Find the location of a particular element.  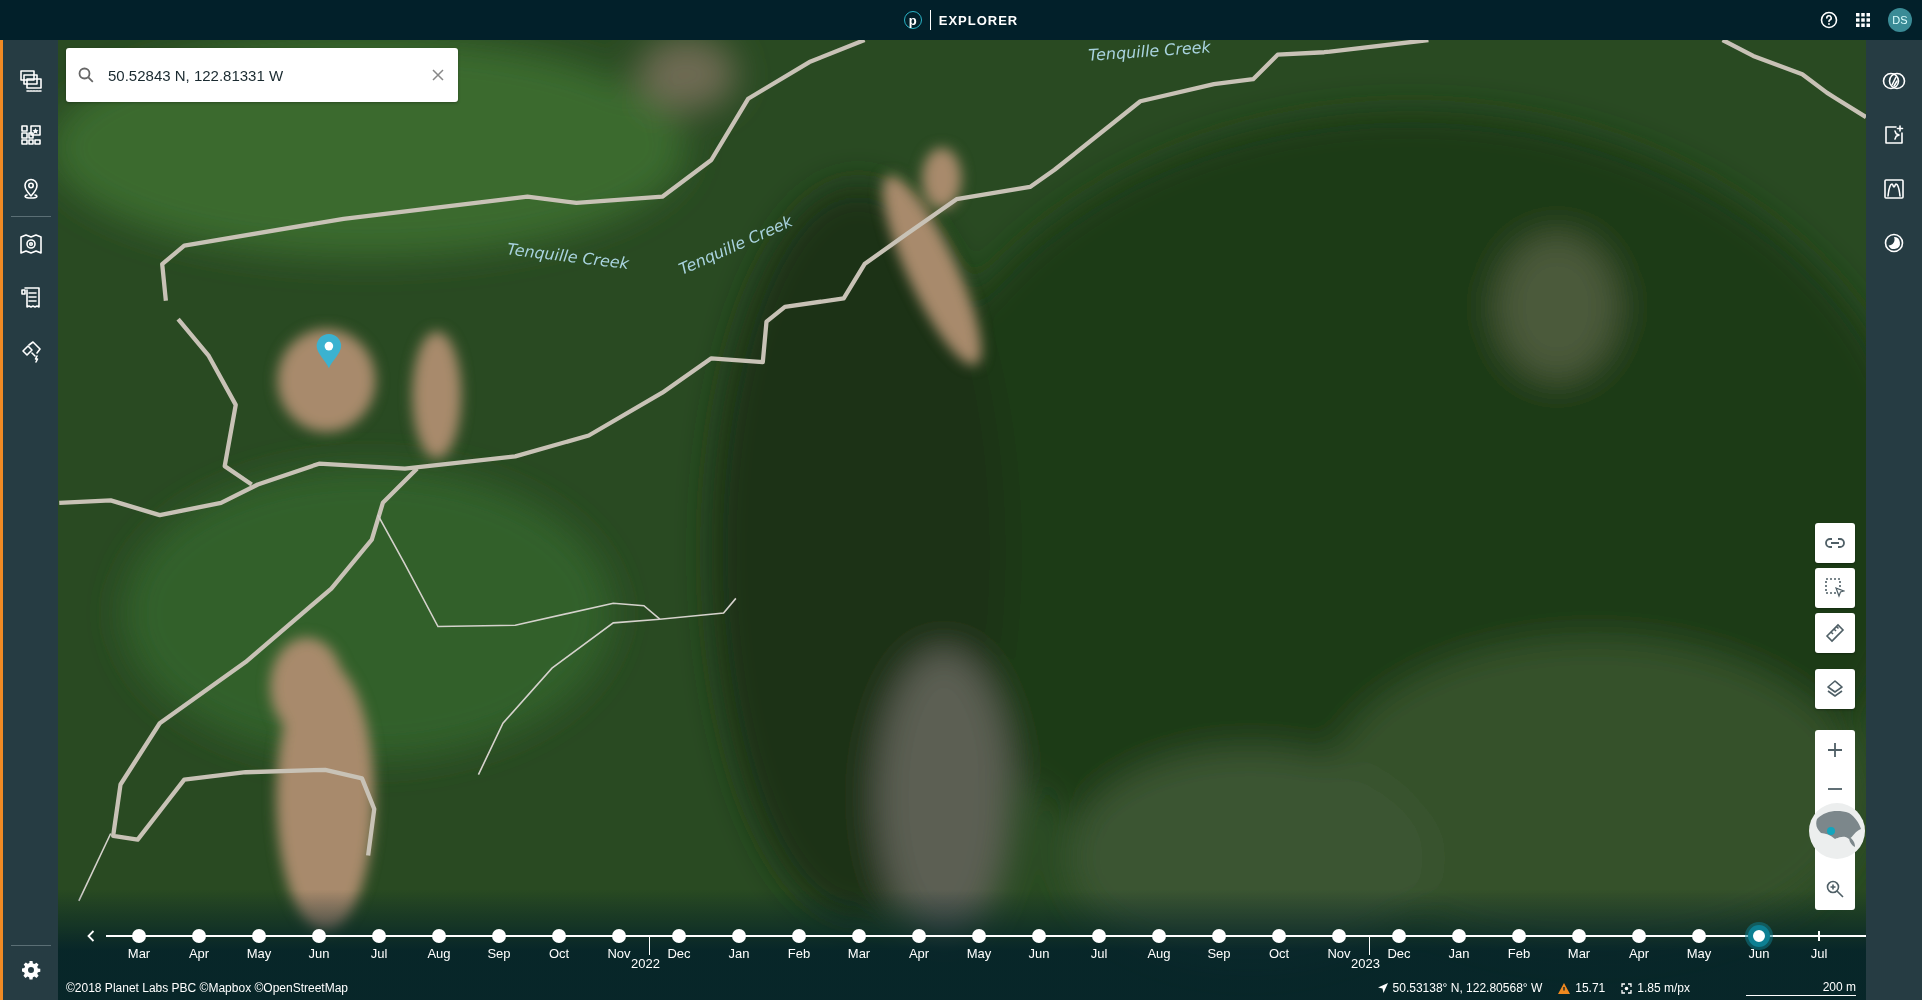

app-title: EXPLORER is located at coordinates (978, 20).